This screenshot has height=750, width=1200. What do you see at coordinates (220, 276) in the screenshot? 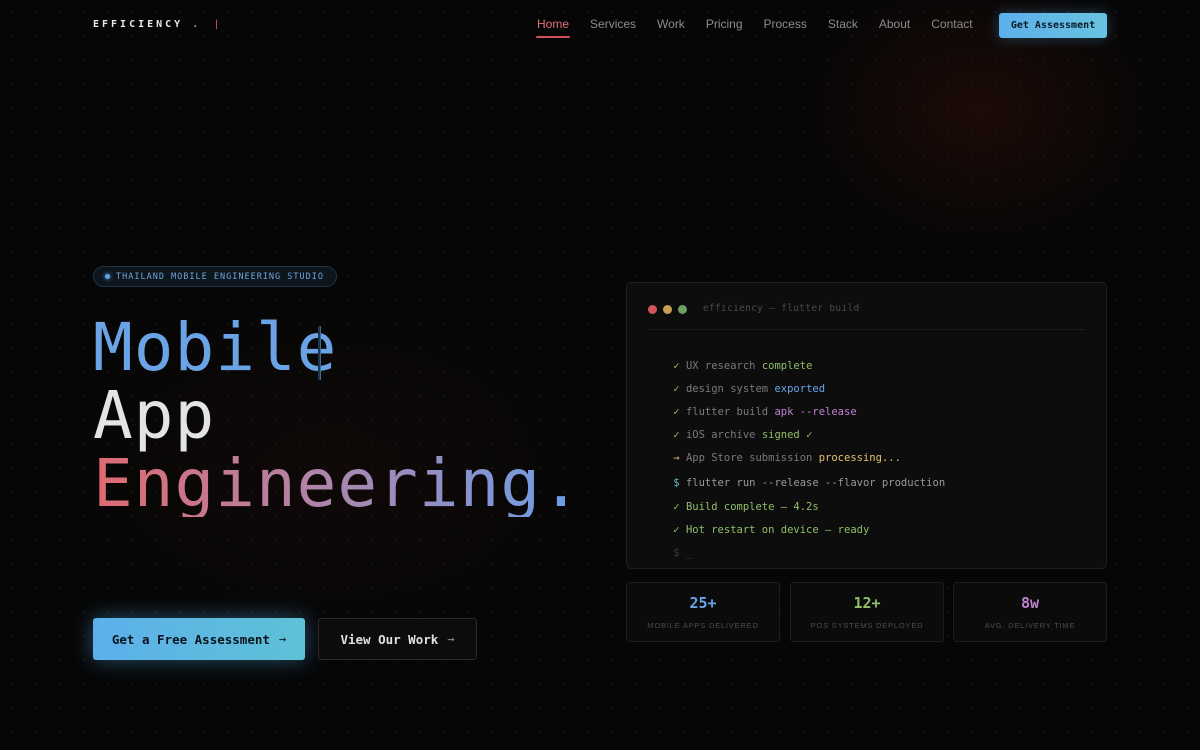
I see `badge-label: THAILAND MOBILE ENGINEERING STUDIO` at bounding box center [220, 276].